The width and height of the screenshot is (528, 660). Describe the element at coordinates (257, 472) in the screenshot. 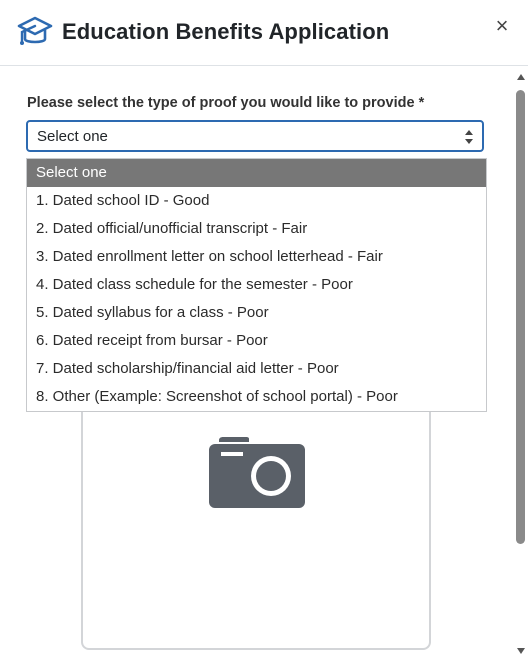

I see `camera-icon` at that location.